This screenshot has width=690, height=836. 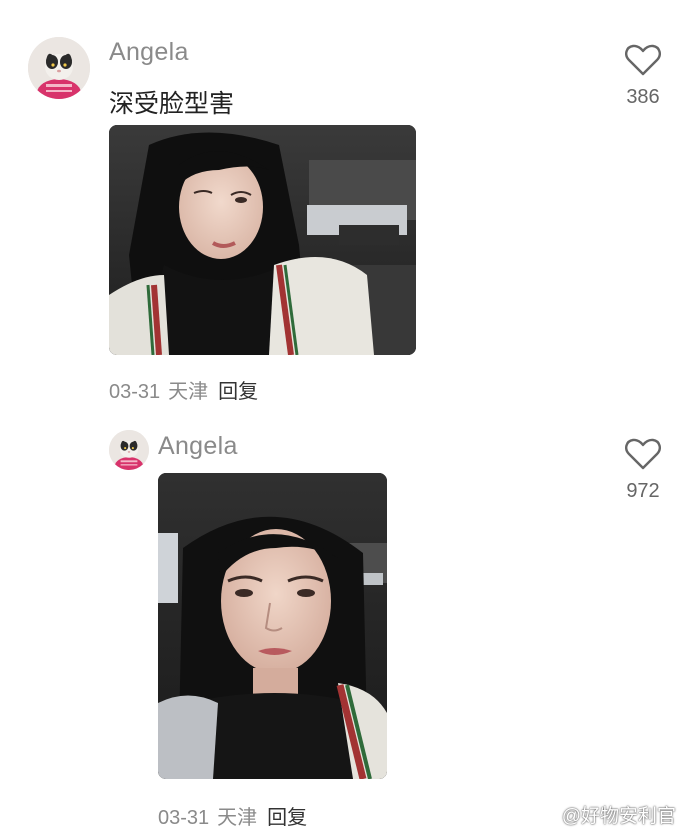 I want to click on weibo-logo-icon, so click(x=544, y=815).